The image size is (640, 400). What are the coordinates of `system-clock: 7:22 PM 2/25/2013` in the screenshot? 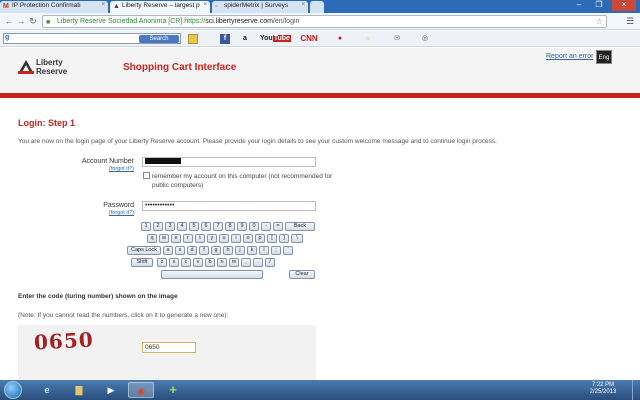 It's located at (603, 389).